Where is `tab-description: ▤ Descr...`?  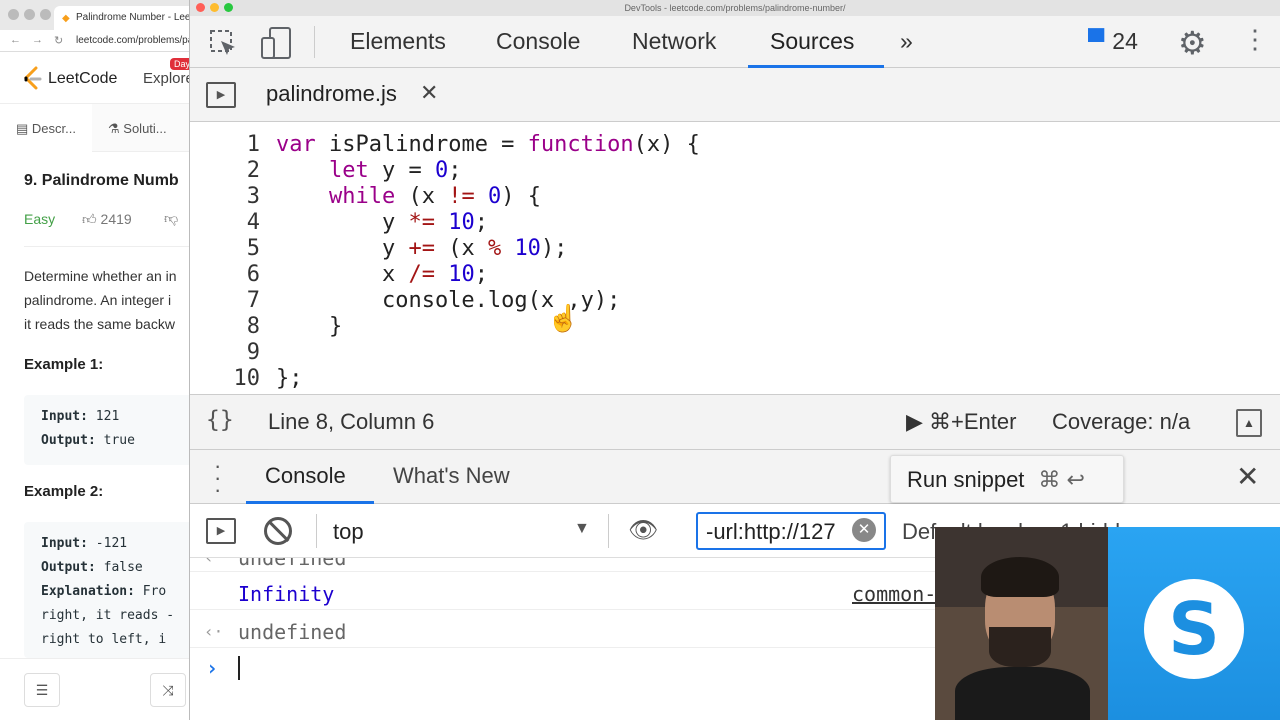
tab-description: ▤ Descr... is located at coordinates (46, 128).